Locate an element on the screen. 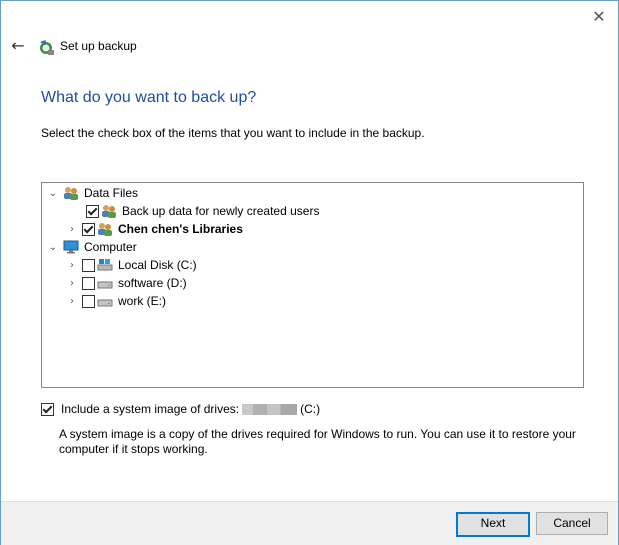 The width and height of the screenshot is (619, 545). page-heading: What do you want to back up? is located at coordinates (149, 97).